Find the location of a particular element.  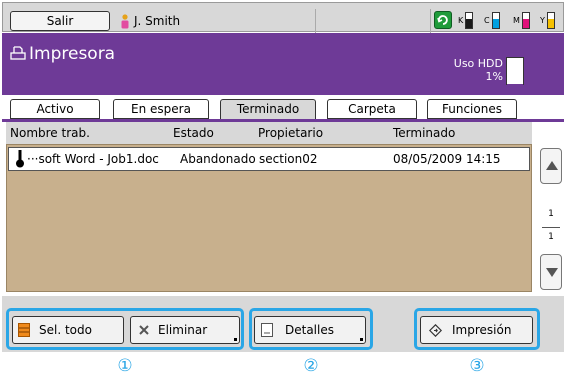

tab-en-espera: En espera is located at coordinates (161, 109).